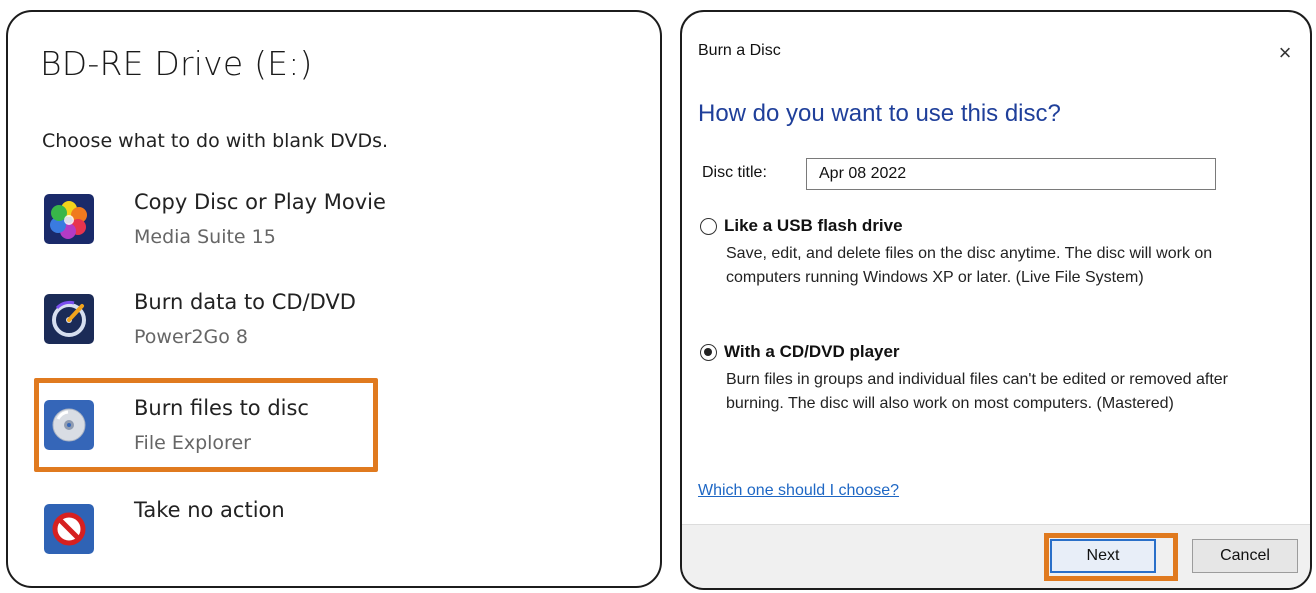  Describe the element at coordinates (205, 237) in the screenshot. I see `option-app: Media Suite 15` at that location.